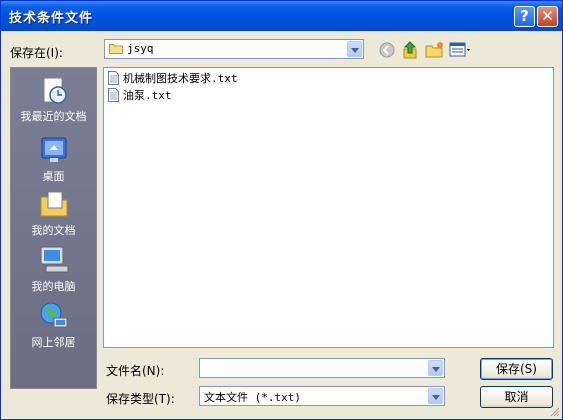 The image size is (563, 420). I want to click on file-name: 机械制图技术要求.txt, so click(180, 78).